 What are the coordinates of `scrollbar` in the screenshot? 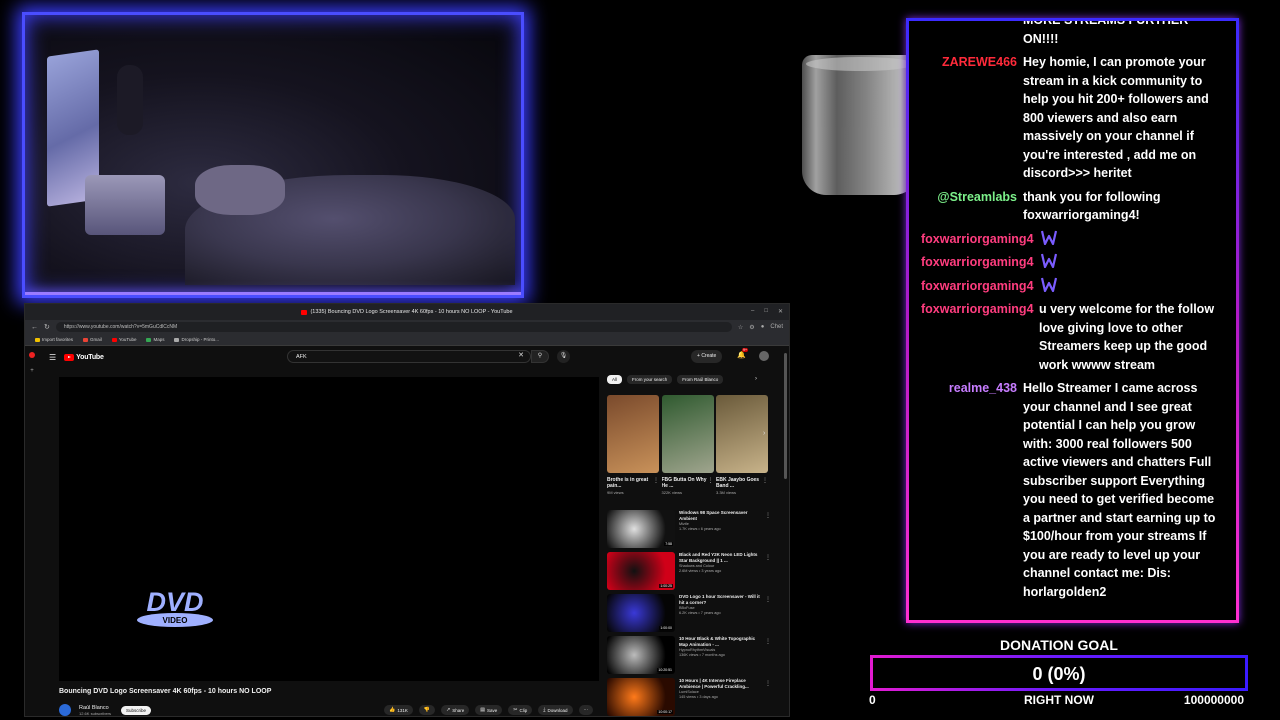 It's located at (785, 416).